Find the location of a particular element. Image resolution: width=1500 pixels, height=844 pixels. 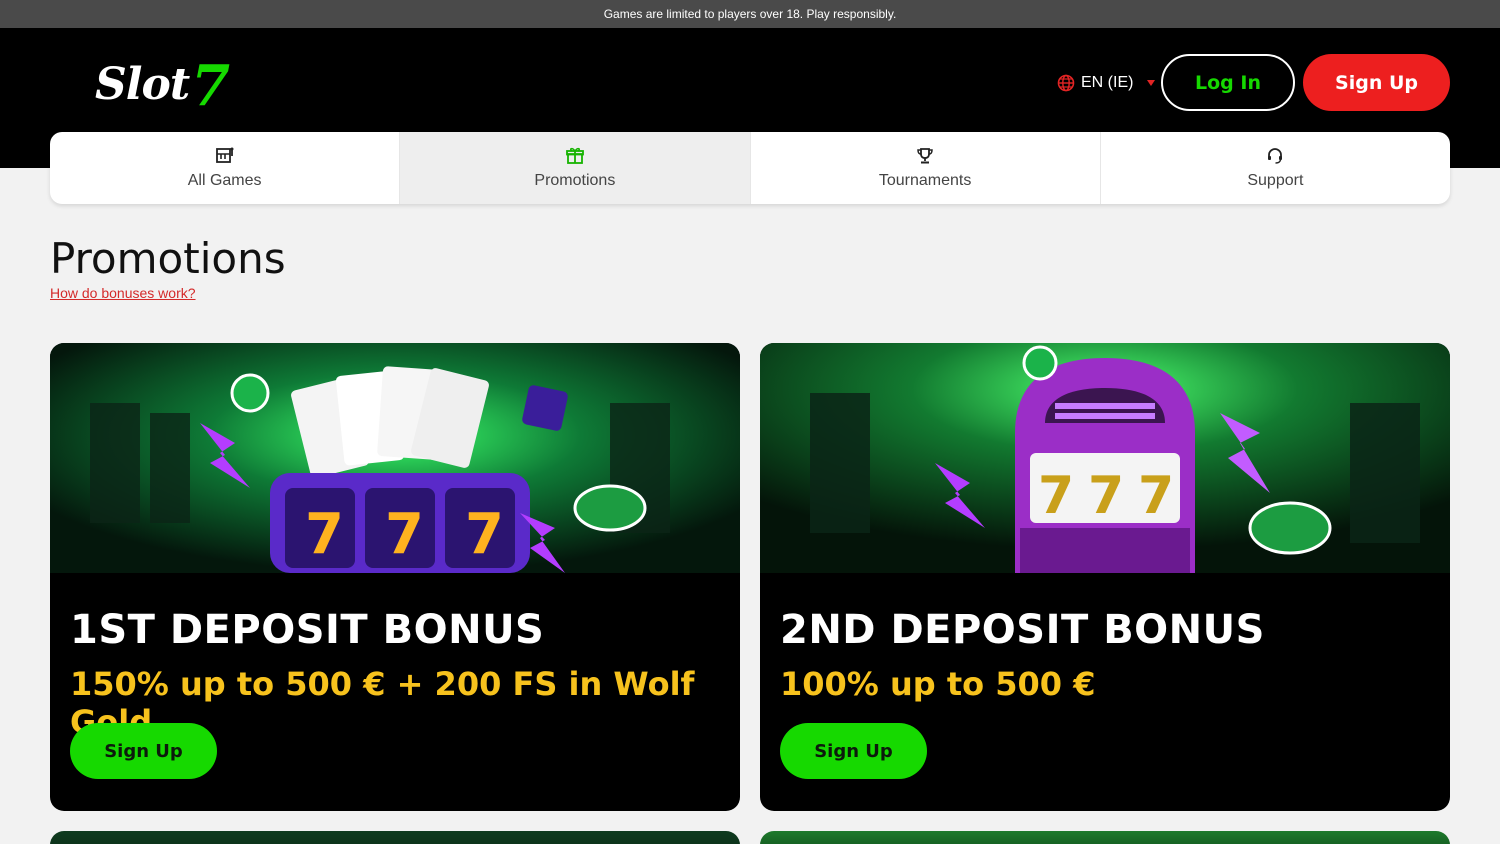

nav-label-tournaments: Tournaments is located at coordinates (925, 180).